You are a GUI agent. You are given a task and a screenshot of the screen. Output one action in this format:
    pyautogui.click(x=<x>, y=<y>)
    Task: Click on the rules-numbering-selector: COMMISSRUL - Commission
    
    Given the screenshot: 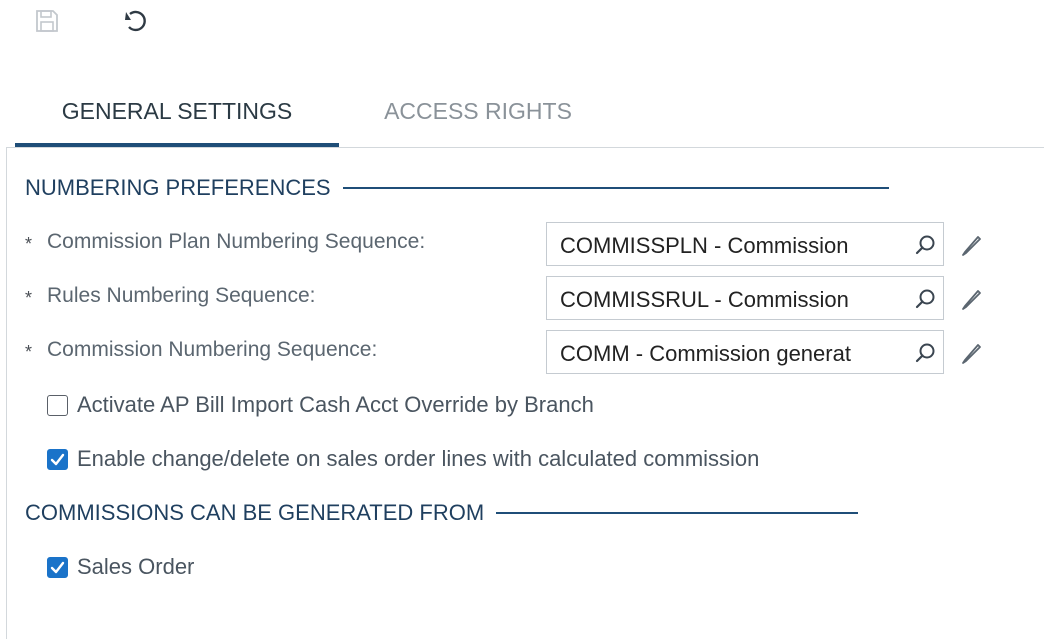 What is the action you would take?
    pyautogui.click(x=745, y=298)
    